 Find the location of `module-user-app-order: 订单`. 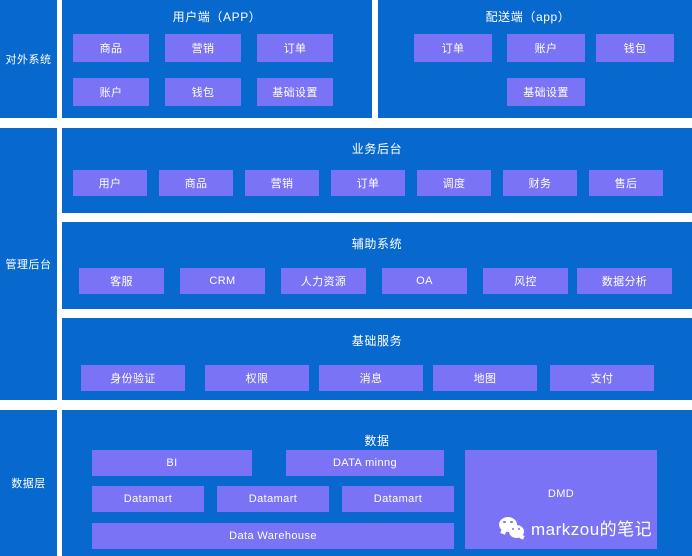

module-user-app-order: 订单 is located at coordinates (295, 48).